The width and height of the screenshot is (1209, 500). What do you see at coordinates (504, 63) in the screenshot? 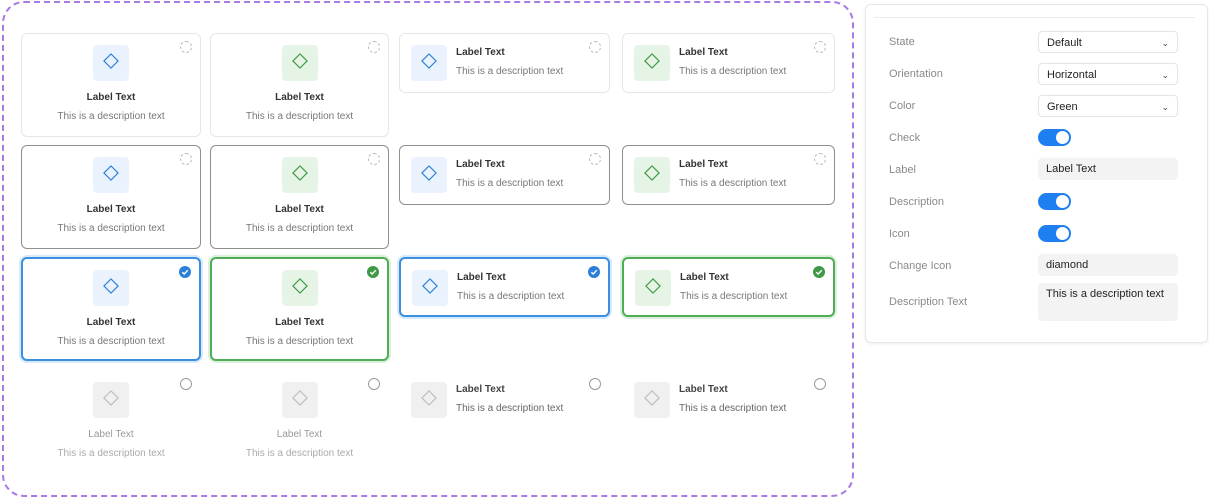
I see `selection-card-blue-horizontal-default: Label Text This is a description text` at bounding box center [504, 63].